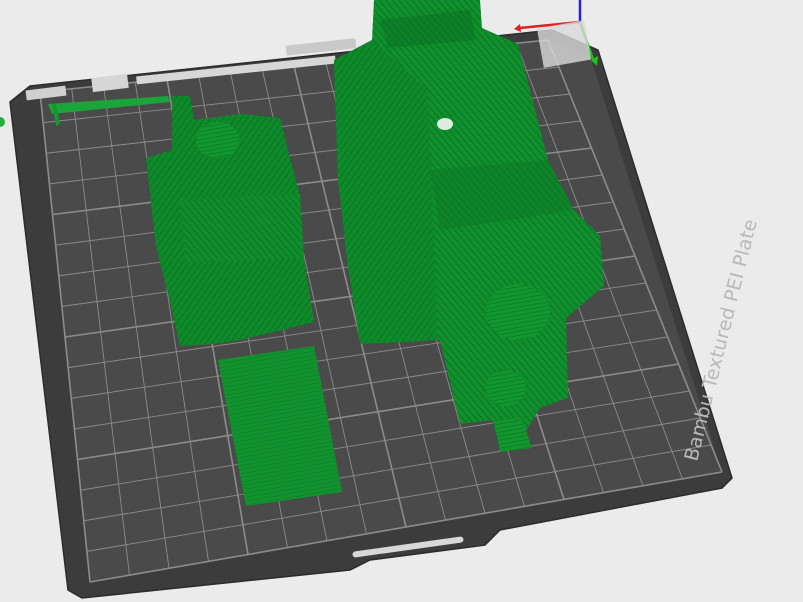 Image resolution: width=803 pixels, height=602 pixels. What do you see at coordinates (445, 124) in the screenshot?
I see `model-feature-hole` at bounding box center [445, 124].